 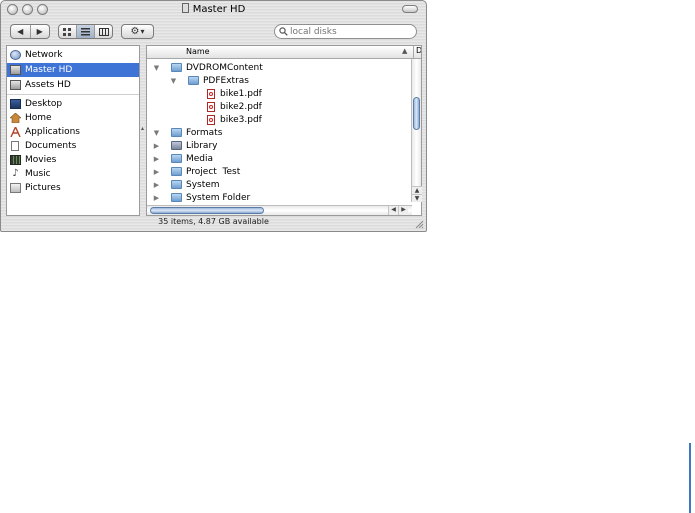 What do you see at coordinates (278, 184) in the screenshot?
I see `list-item: ▶ System` at bounding box center [278, 184].